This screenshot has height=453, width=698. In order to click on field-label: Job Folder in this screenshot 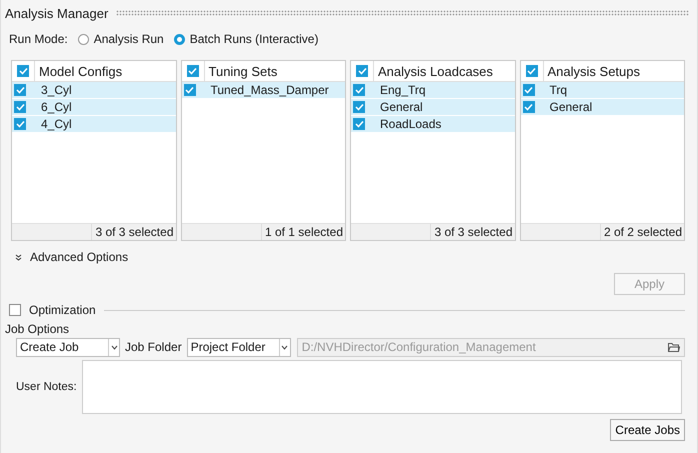, I will do `click(153, 347)`.